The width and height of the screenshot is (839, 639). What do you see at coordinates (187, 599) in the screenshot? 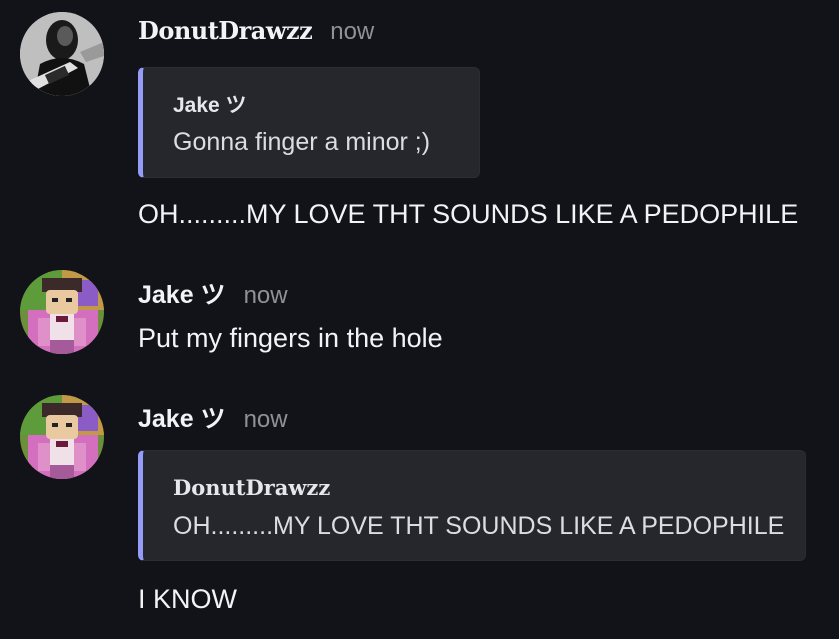
I see `message-text: I KNOW` at bounding box center [187, 599].